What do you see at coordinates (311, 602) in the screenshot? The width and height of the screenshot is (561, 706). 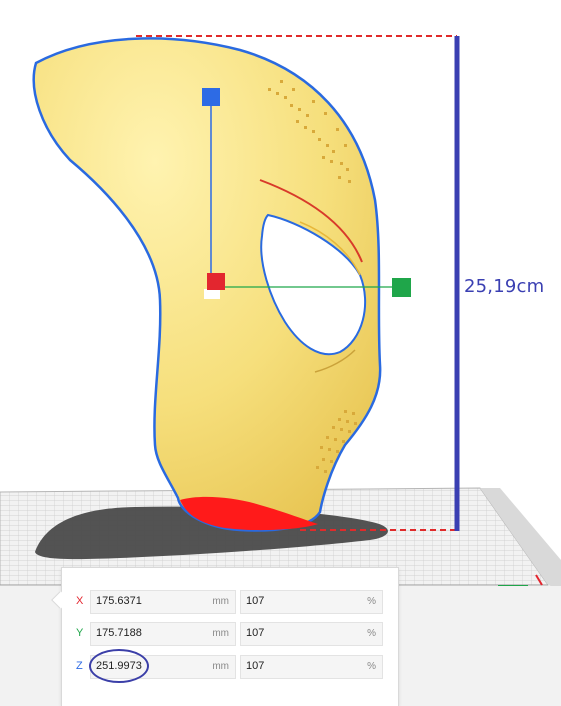 I see `scale-x-percent-input: 107 %` at bounding box center [311, 602].